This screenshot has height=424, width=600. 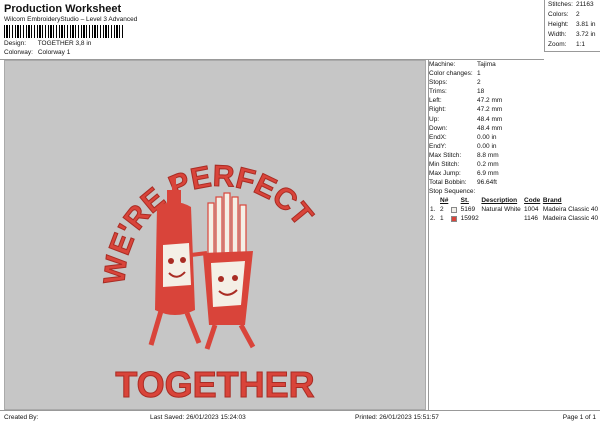 What do you see at coordinates (531, 210) in the screenshot?
I see `row-code: 1004` at bounding box center [531, 210].